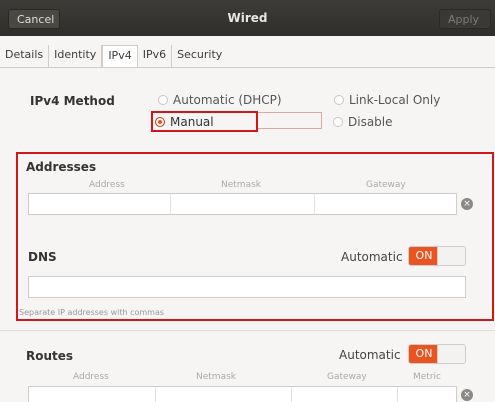 The image size is (495, 402). I want to click on tab-details: Details, so click(25, 56).